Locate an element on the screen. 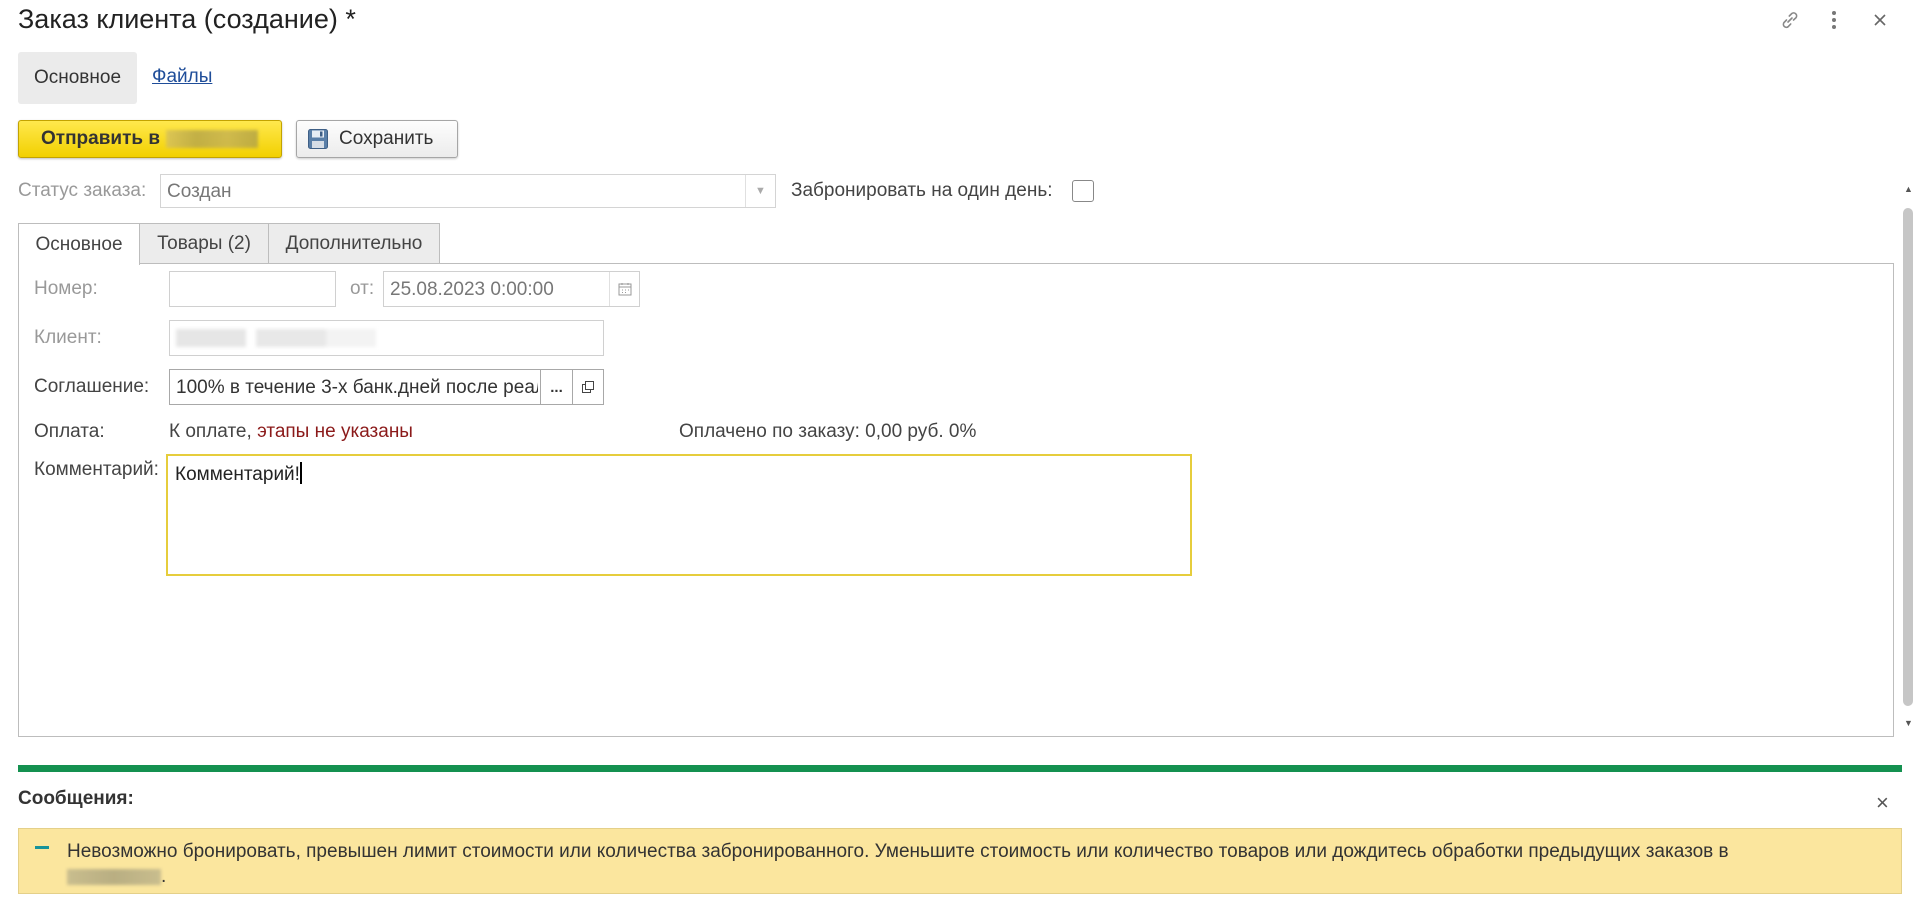 The image size is (1920, 916). status-select: Создан ▼ is located at coordinates (468, 191).